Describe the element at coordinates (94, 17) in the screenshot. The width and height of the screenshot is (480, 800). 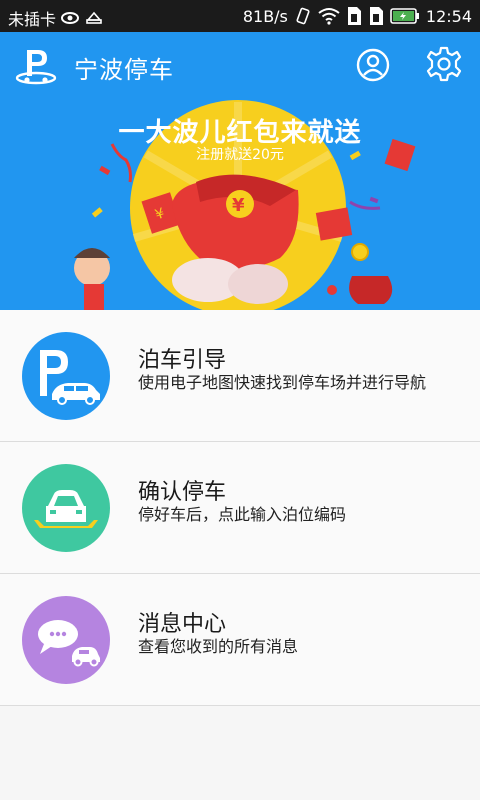
I see `usb-icon` at that location.